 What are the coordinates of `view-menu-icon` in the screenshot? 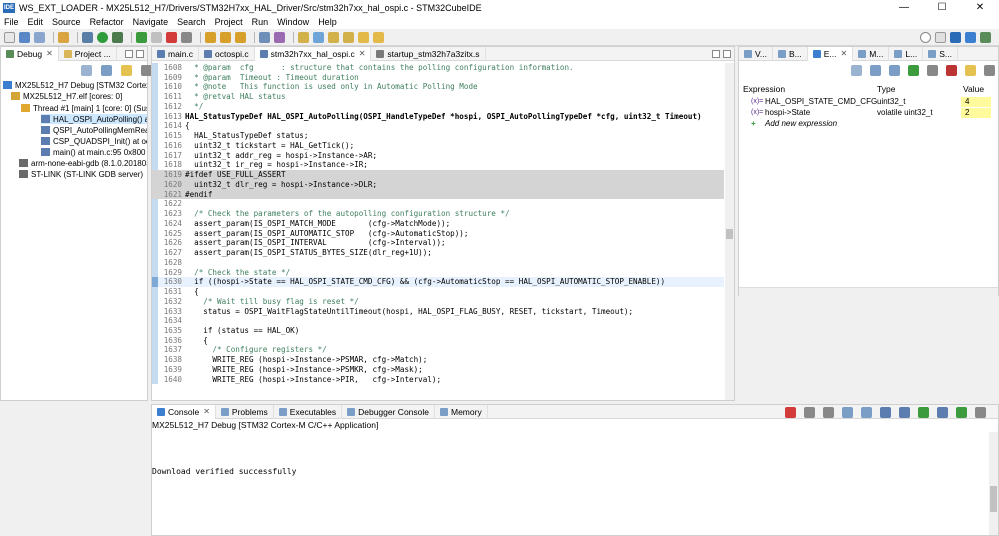 It's located at (980, 412).